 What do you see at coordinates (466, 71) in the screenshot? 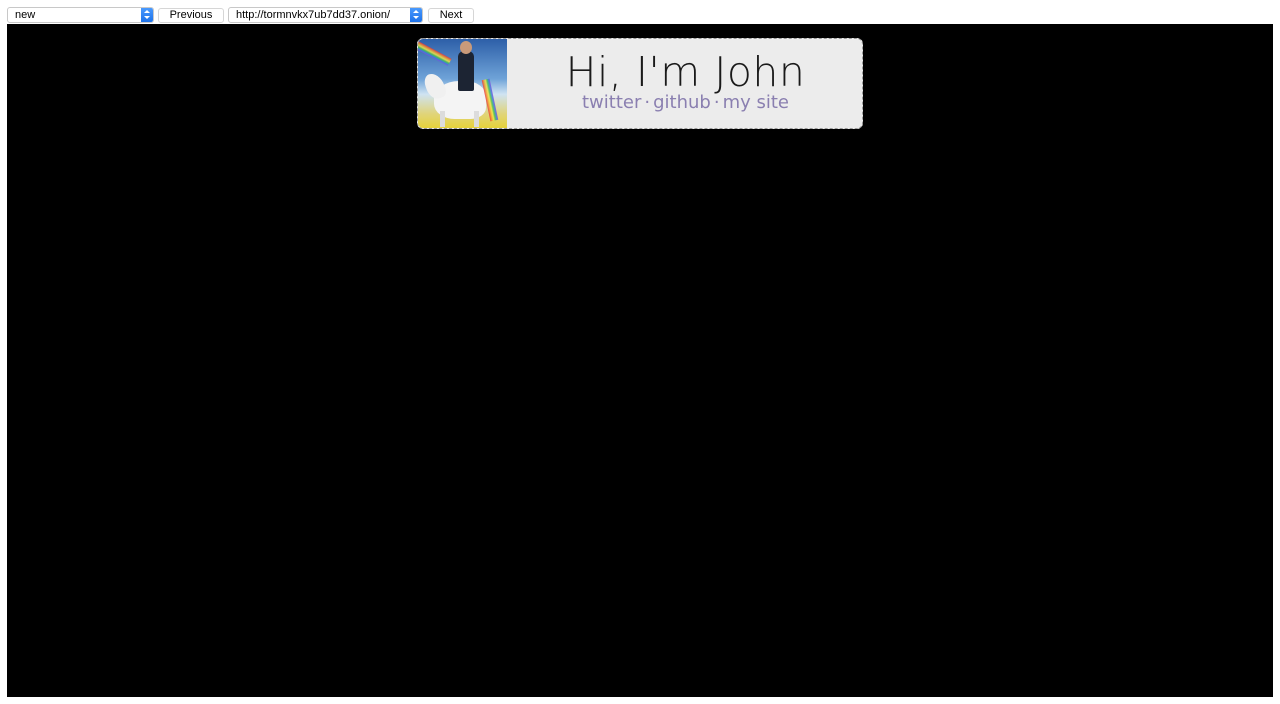
I see `rider-shape` at bounding box center [466, 71].